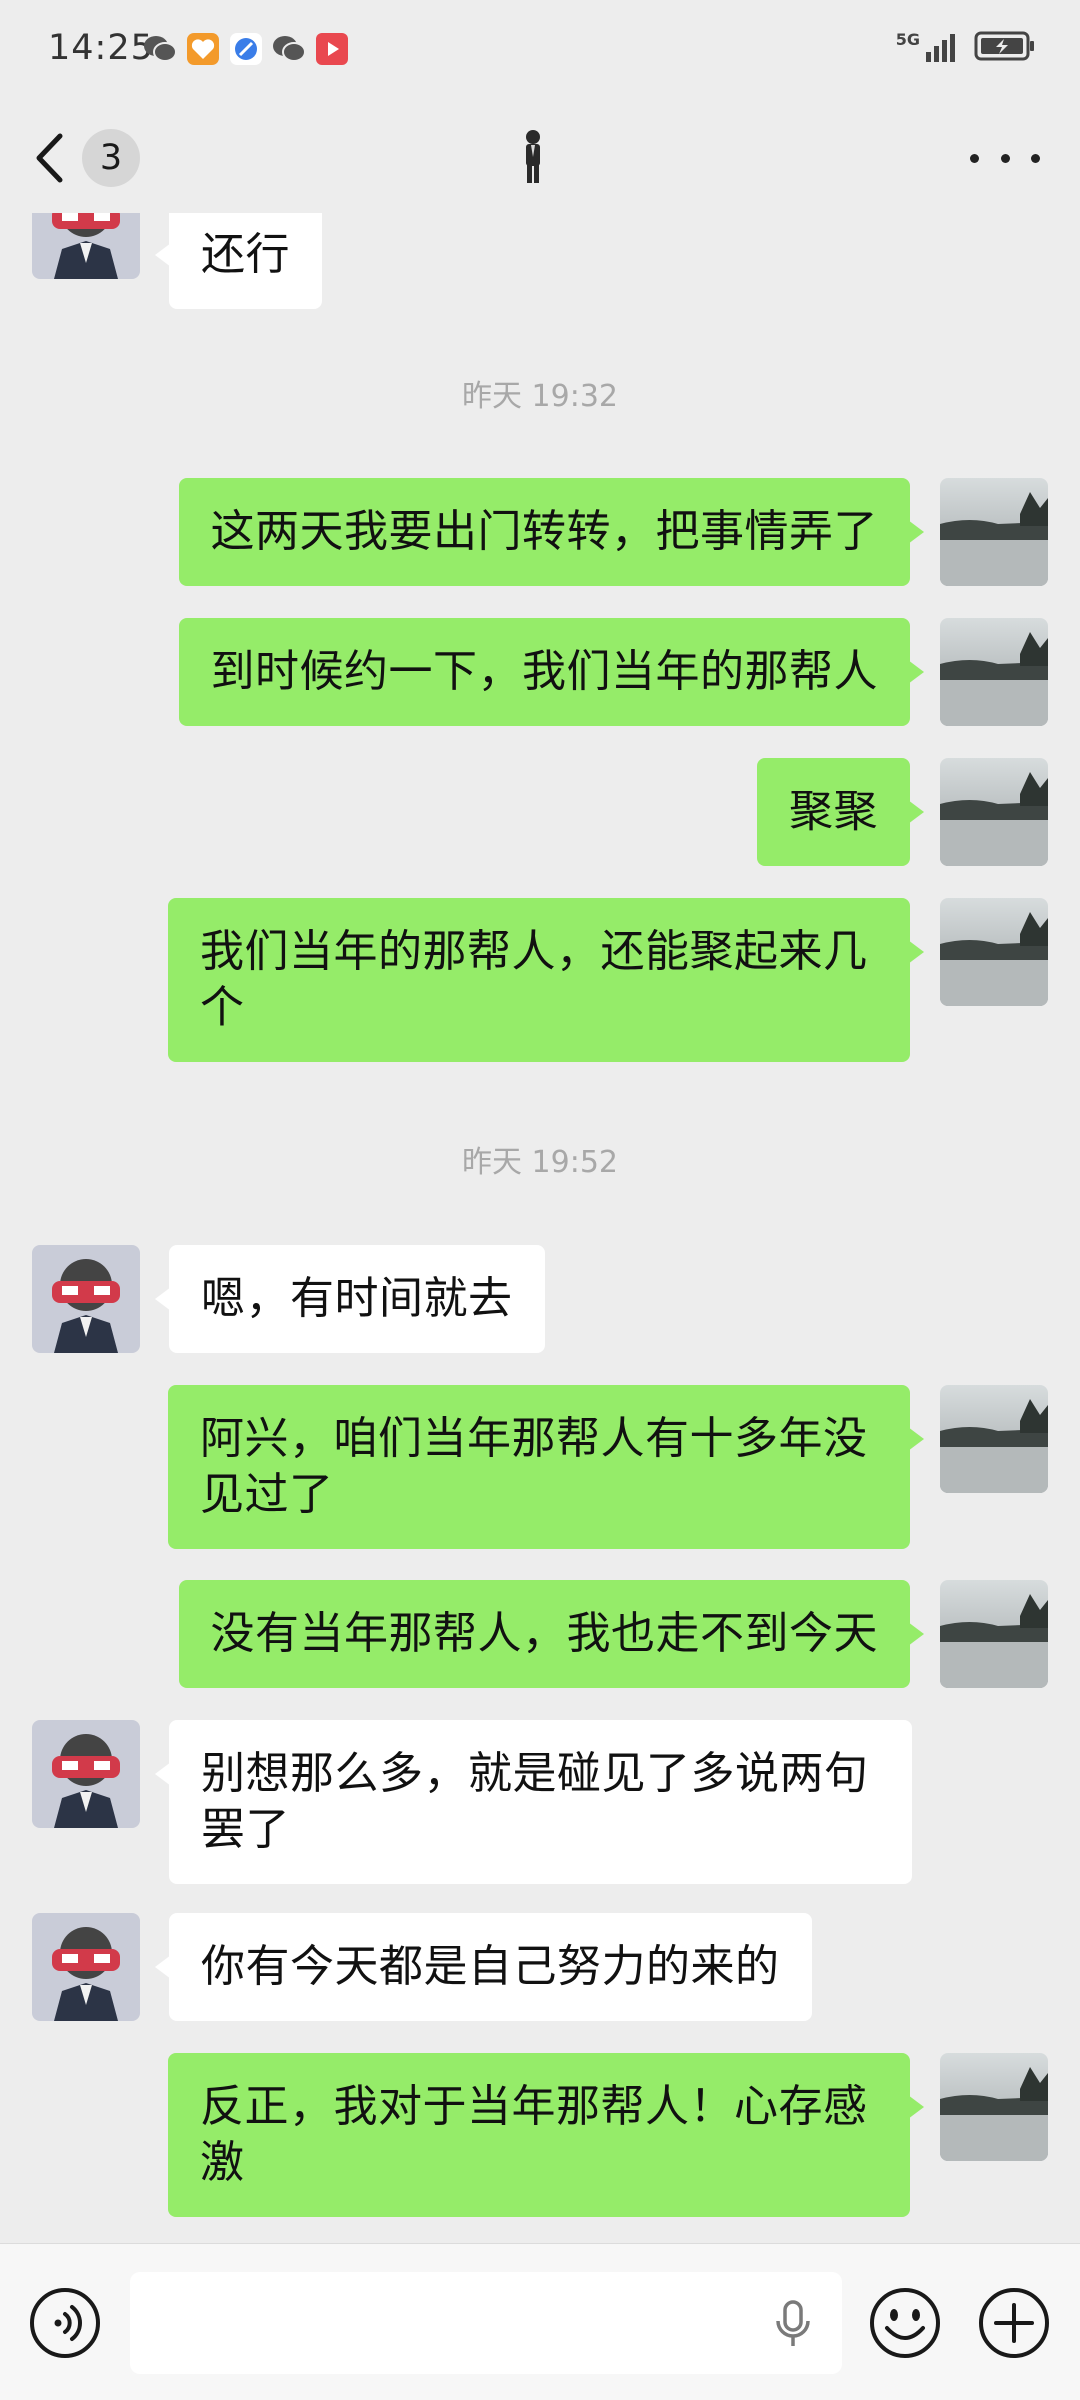 Image resolution: width=1080 pixels, height=2400 pixels. I want to click on voice-wave-icon, so click(65, 2323).